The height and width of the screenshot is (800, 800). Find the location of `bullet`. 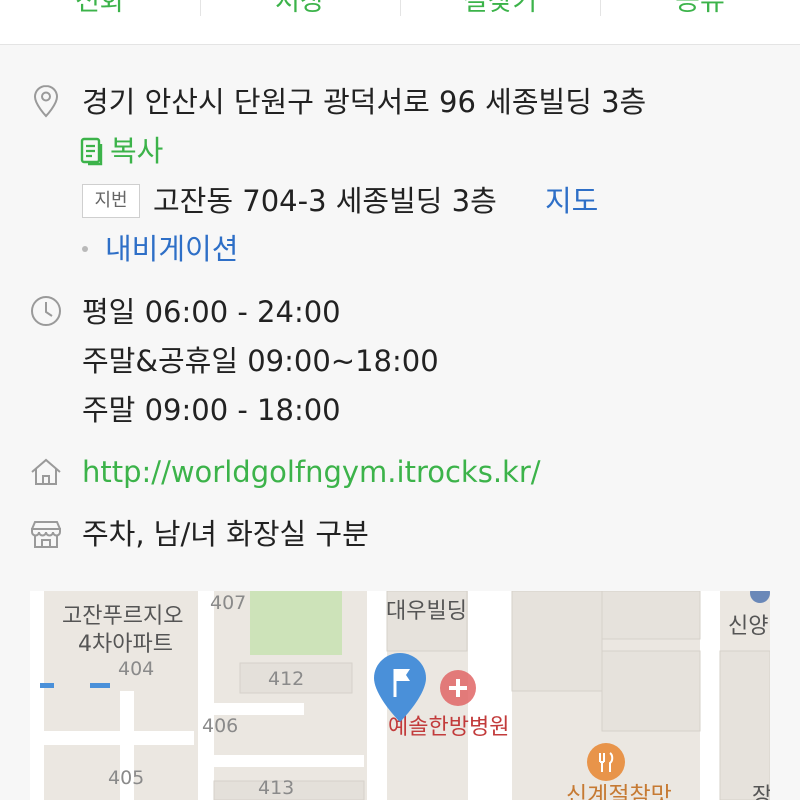

bullet is located at coordinates (85, 249).